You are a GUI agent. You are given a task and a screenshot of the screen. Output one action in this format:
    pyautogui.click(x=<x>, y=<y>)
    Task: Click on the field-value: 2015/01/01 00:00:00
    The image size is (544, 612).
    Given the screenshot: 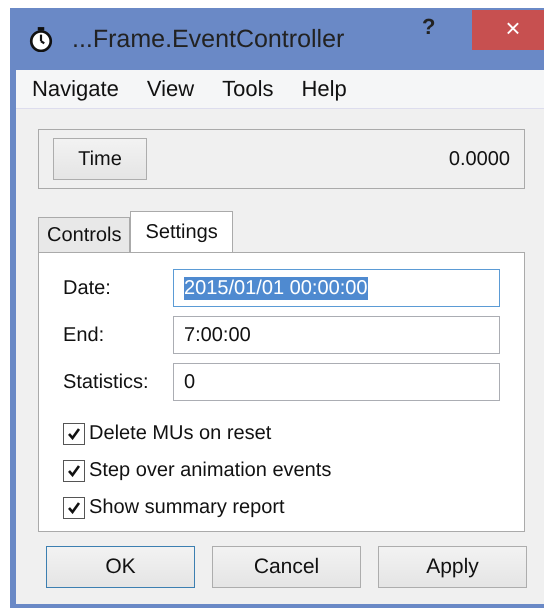 What is the action you would take?
    pyautogui.click(x=276, y=288)
    